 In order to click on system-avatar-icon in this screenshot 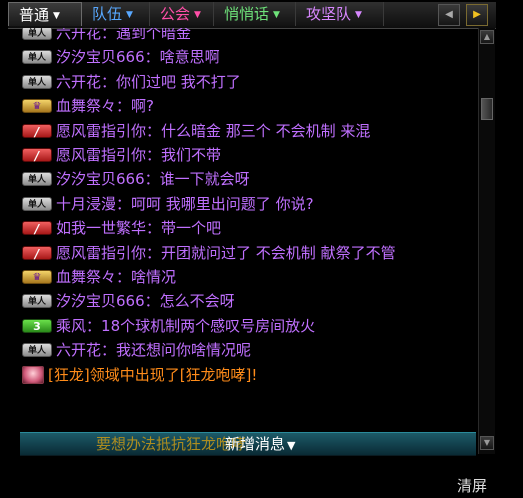, I will do `click(33, 374)`.